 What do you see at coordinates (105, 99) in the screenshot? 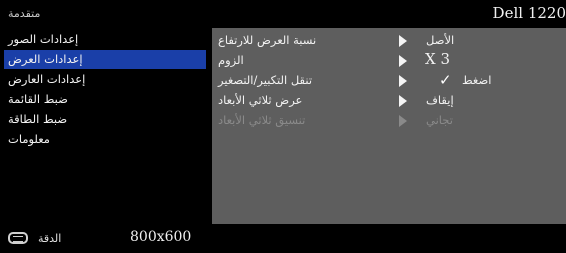
I see `menu-item-menu-settings: ضبط القائمة` at bounding box center [105, 99].